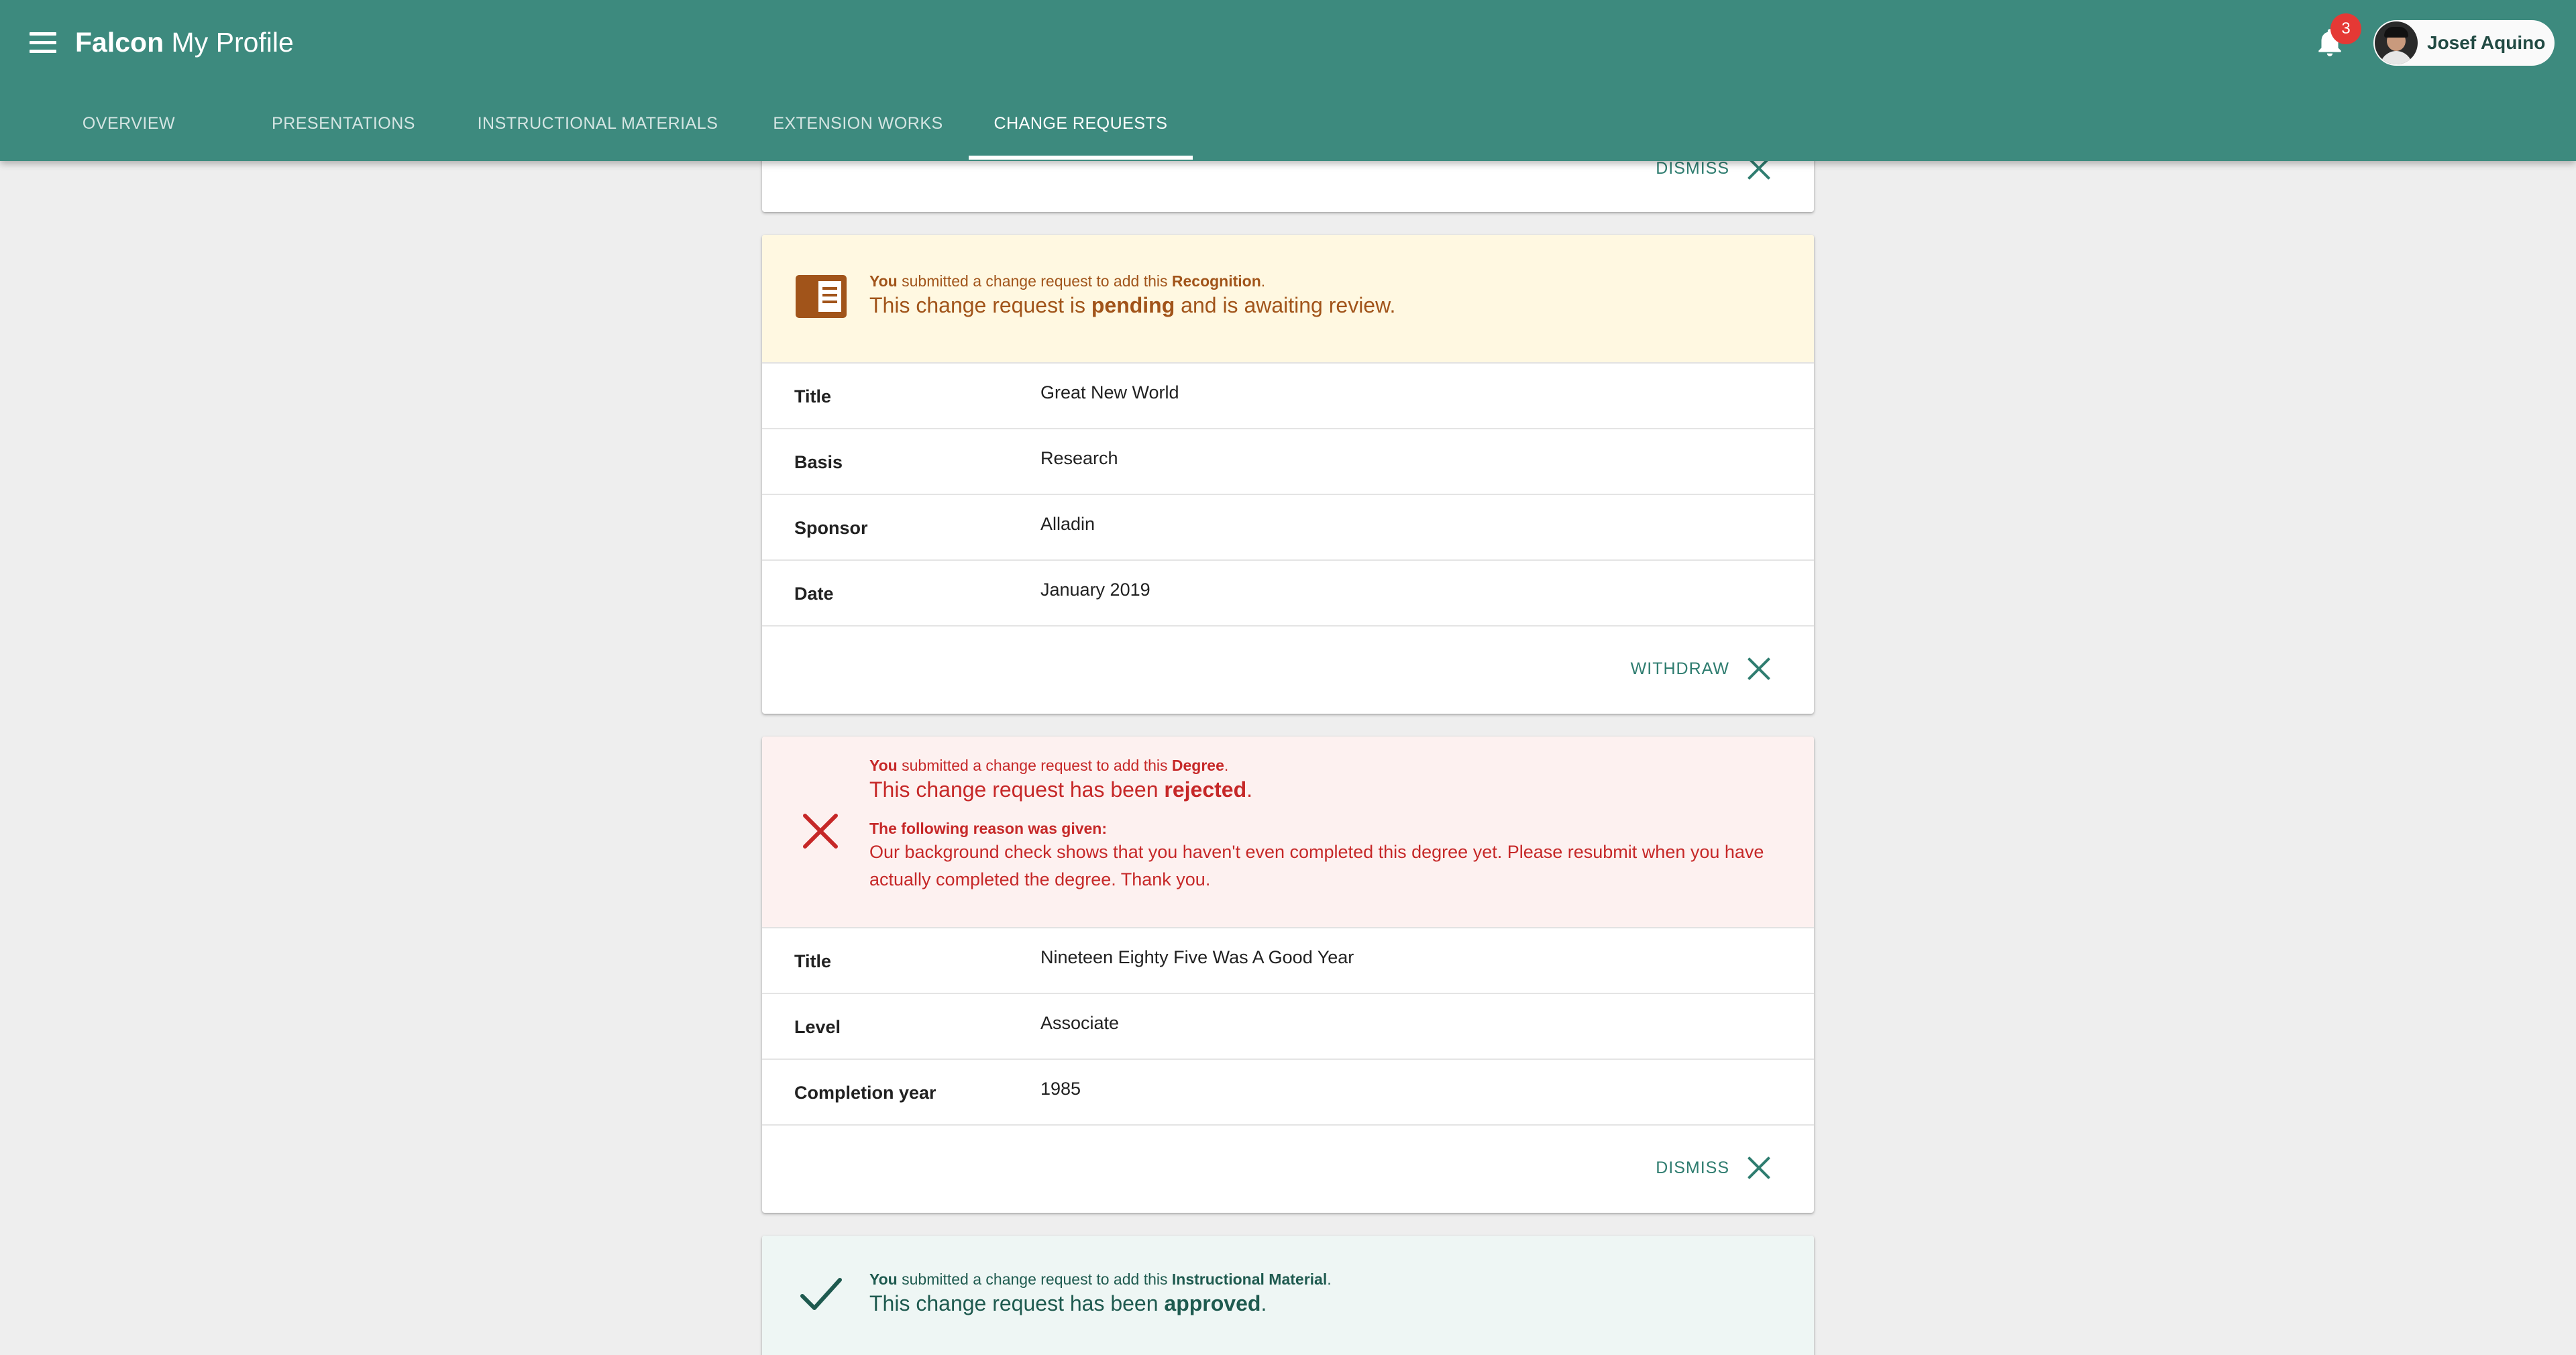 This screenshot has width=2576, height=1355. What do you see at coordinates (817, 1027) in the screenshot?
I see `detail-label: Level` at bounding box center [817, 1027].